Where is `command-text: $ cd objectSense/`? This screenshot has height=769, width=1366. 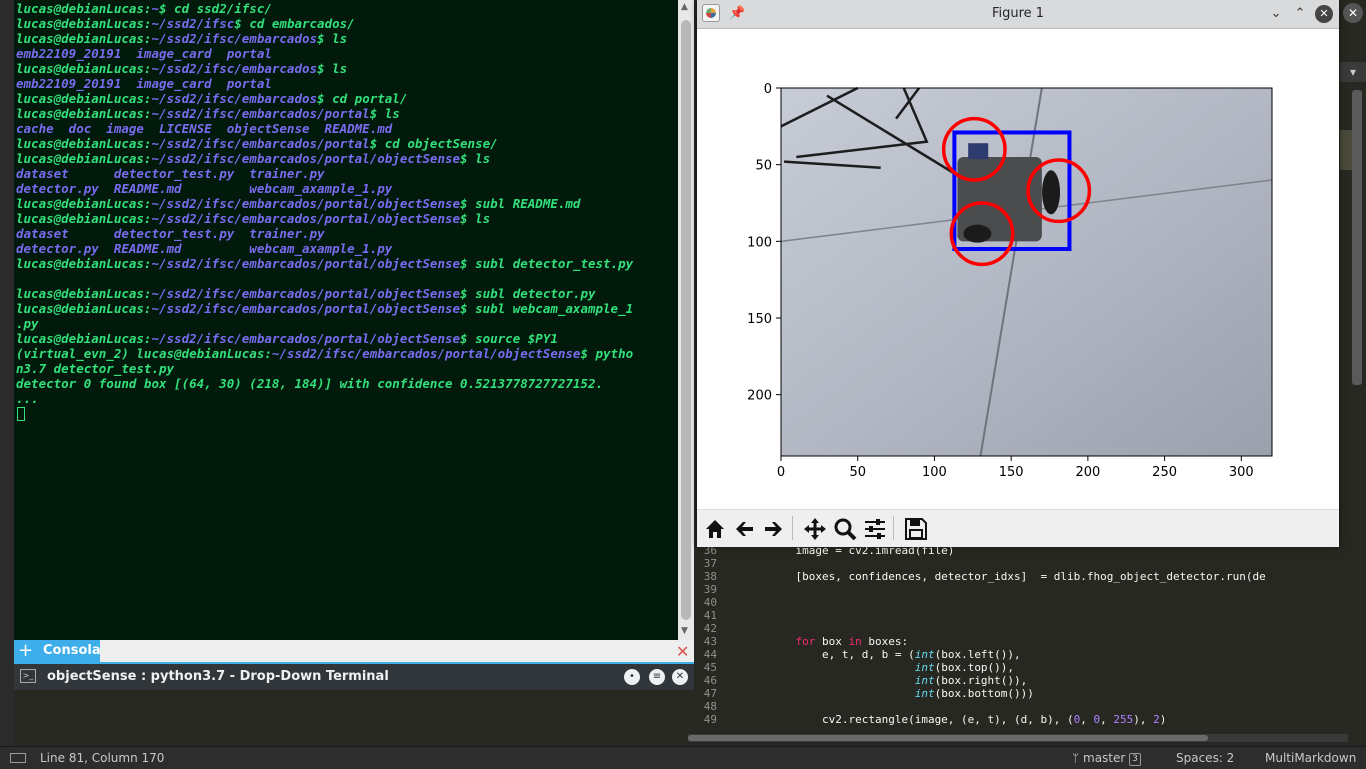
command-text: $ cd objectSense/ is located at coordinates (433, 143).